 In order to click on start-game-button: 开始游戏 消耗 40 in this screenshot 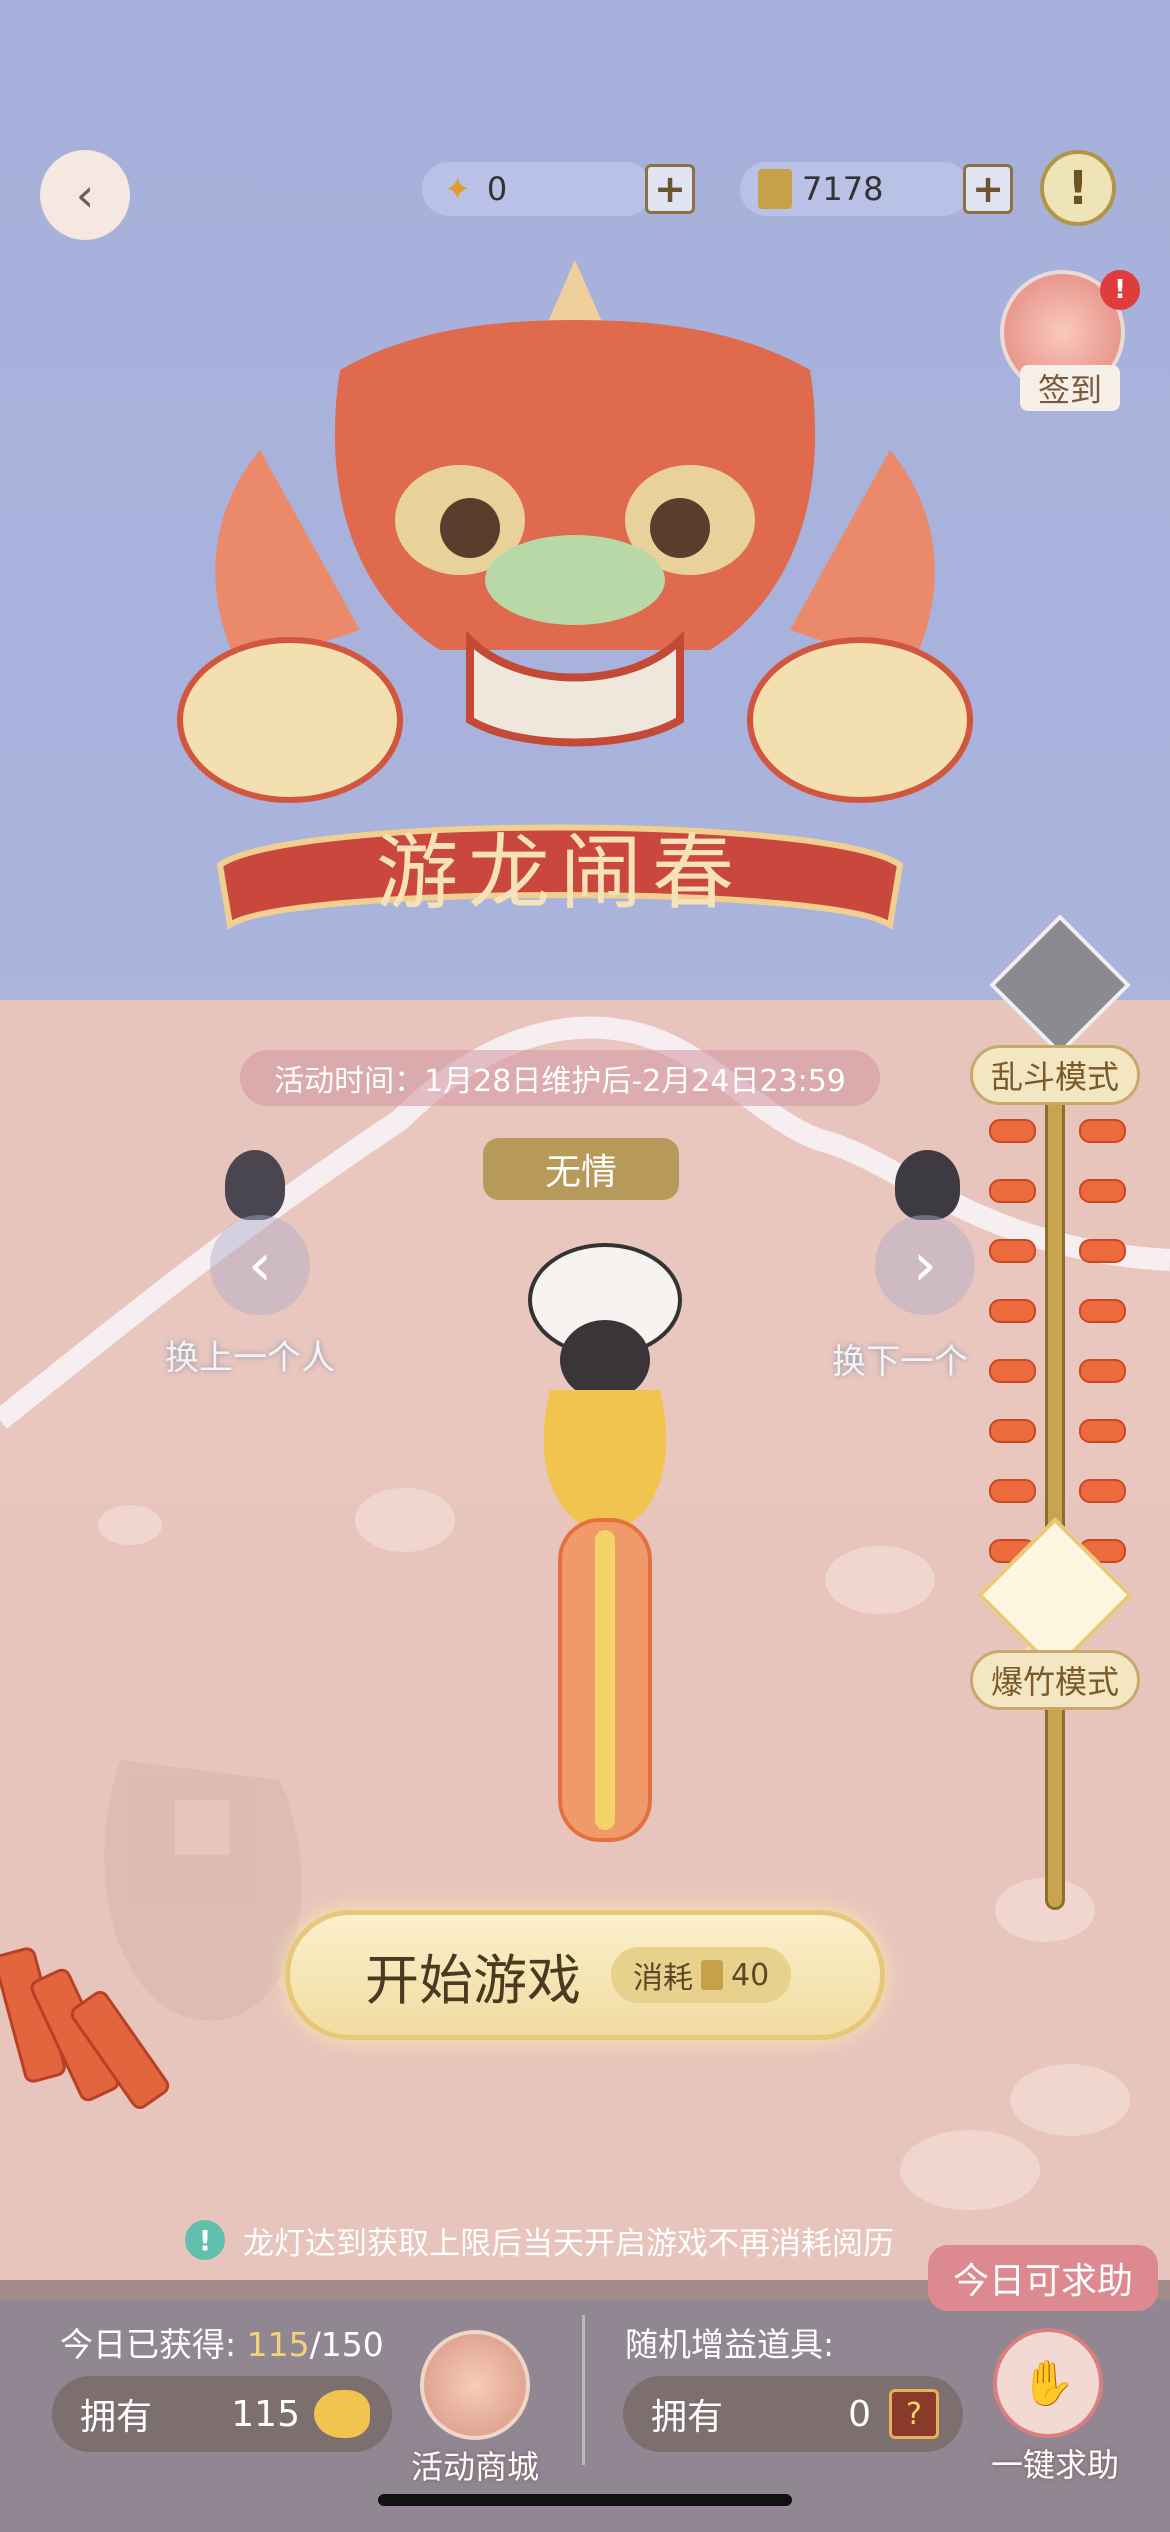, I will do `click(585, 1975)`.